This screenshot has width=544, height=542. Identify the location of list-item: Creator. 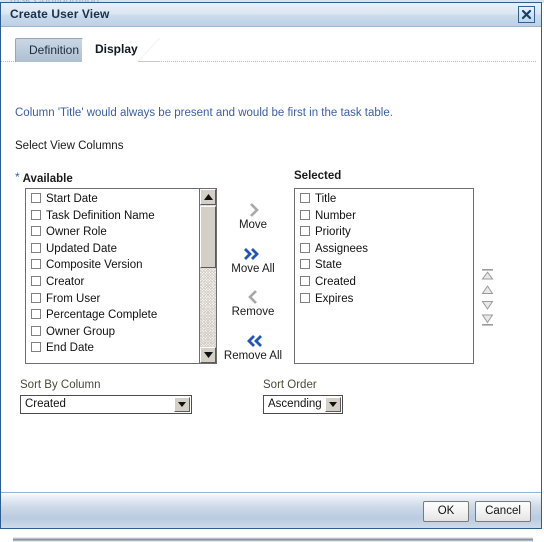
(112, 282).